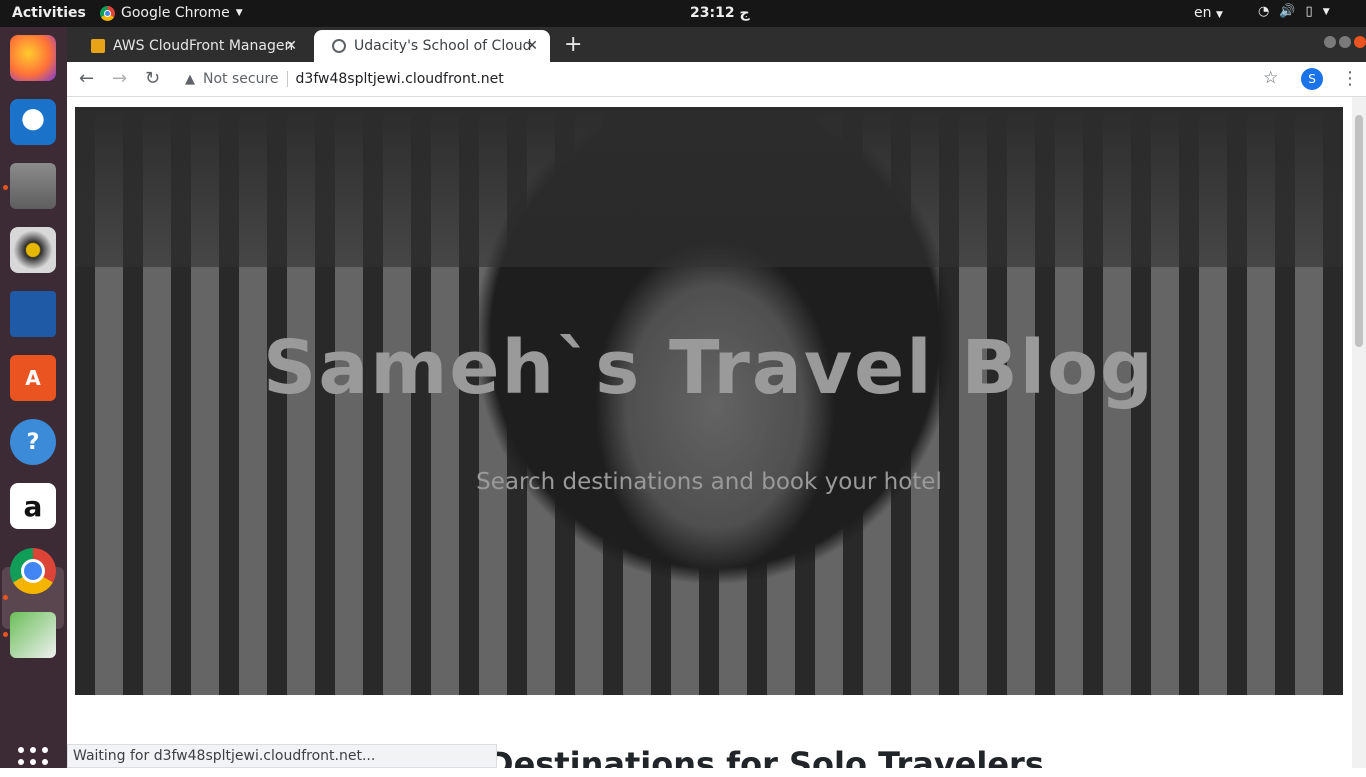  I want to click on hero-subtitle: Search destinations and book your hotel, so click(709, 482).